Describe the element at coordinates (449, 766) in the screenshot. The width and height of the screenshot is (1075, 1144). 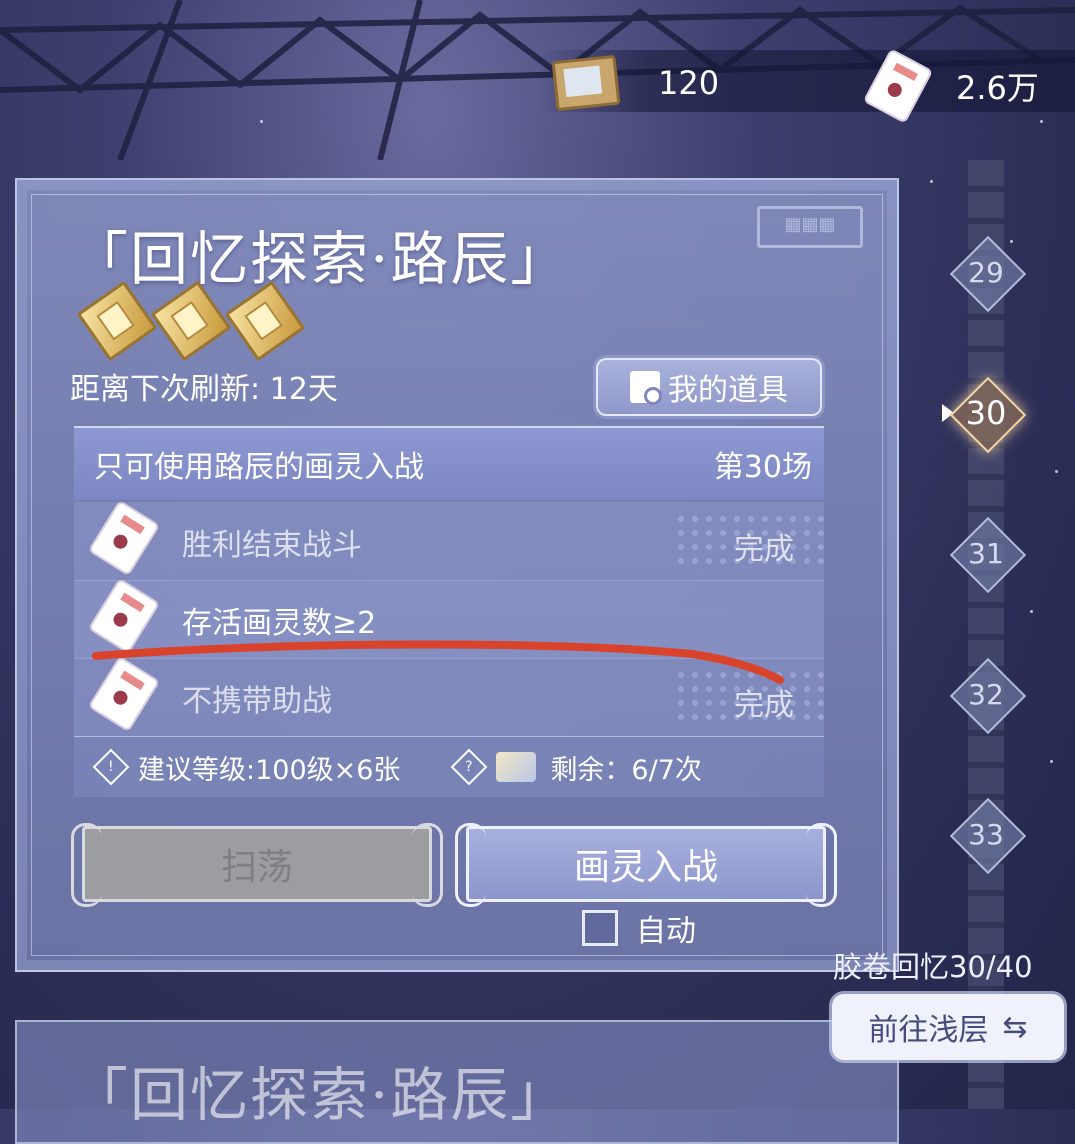
I see `battle-info-footer: ! 建议等级:100级×6张 ? 剩余：6/7次` at that location.